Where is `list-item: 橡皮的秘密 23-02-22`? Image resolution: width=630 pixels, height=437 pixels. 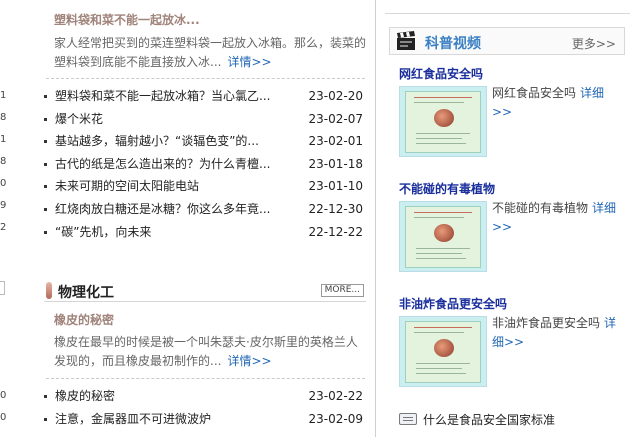 list-item: 橡皮的秘密 23-02-22 is located at coordinates (204, 396).